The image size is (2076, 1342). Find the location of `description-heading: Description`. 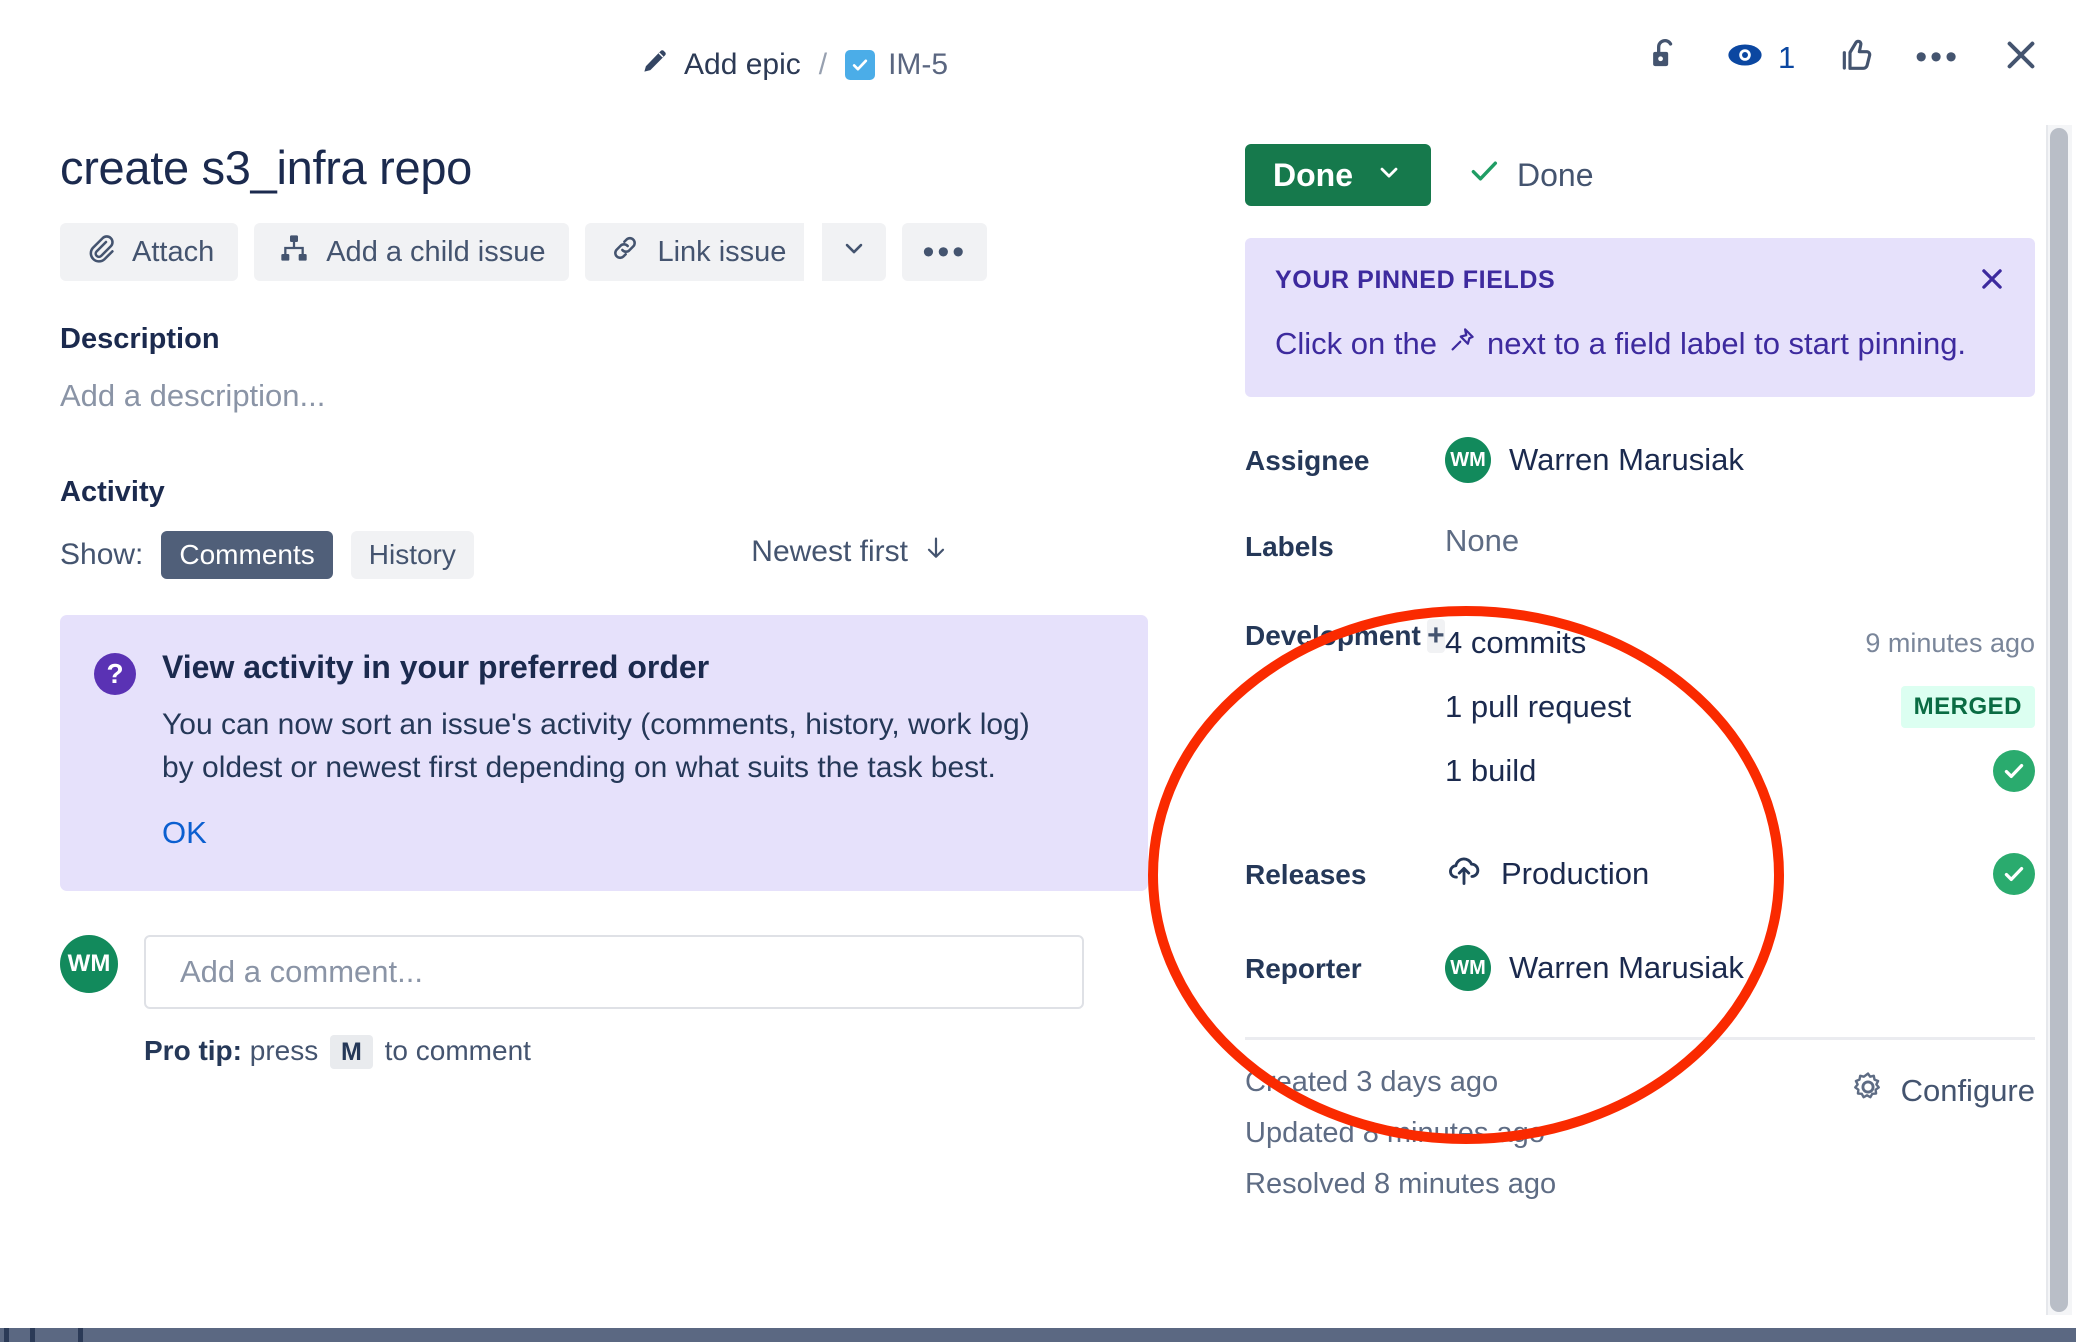

description-heading: Description is located at coordinates (140, 339).